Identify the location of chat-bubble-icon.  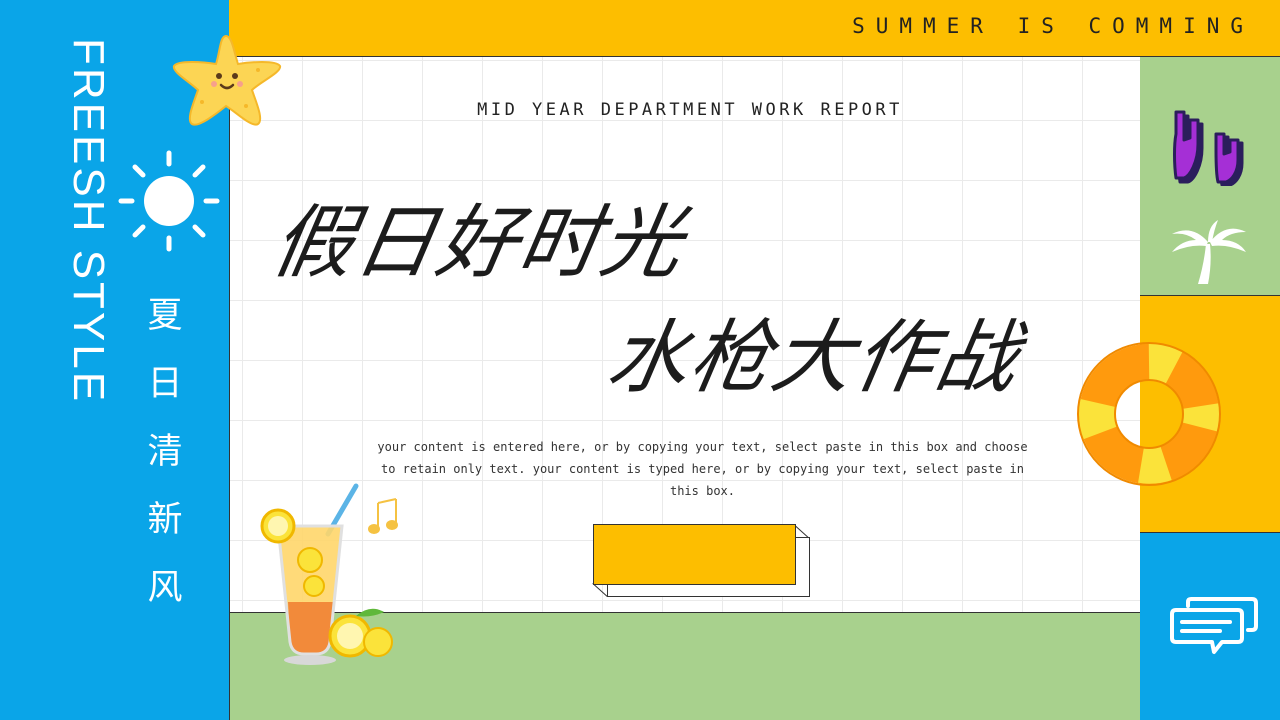
(1214, 625).